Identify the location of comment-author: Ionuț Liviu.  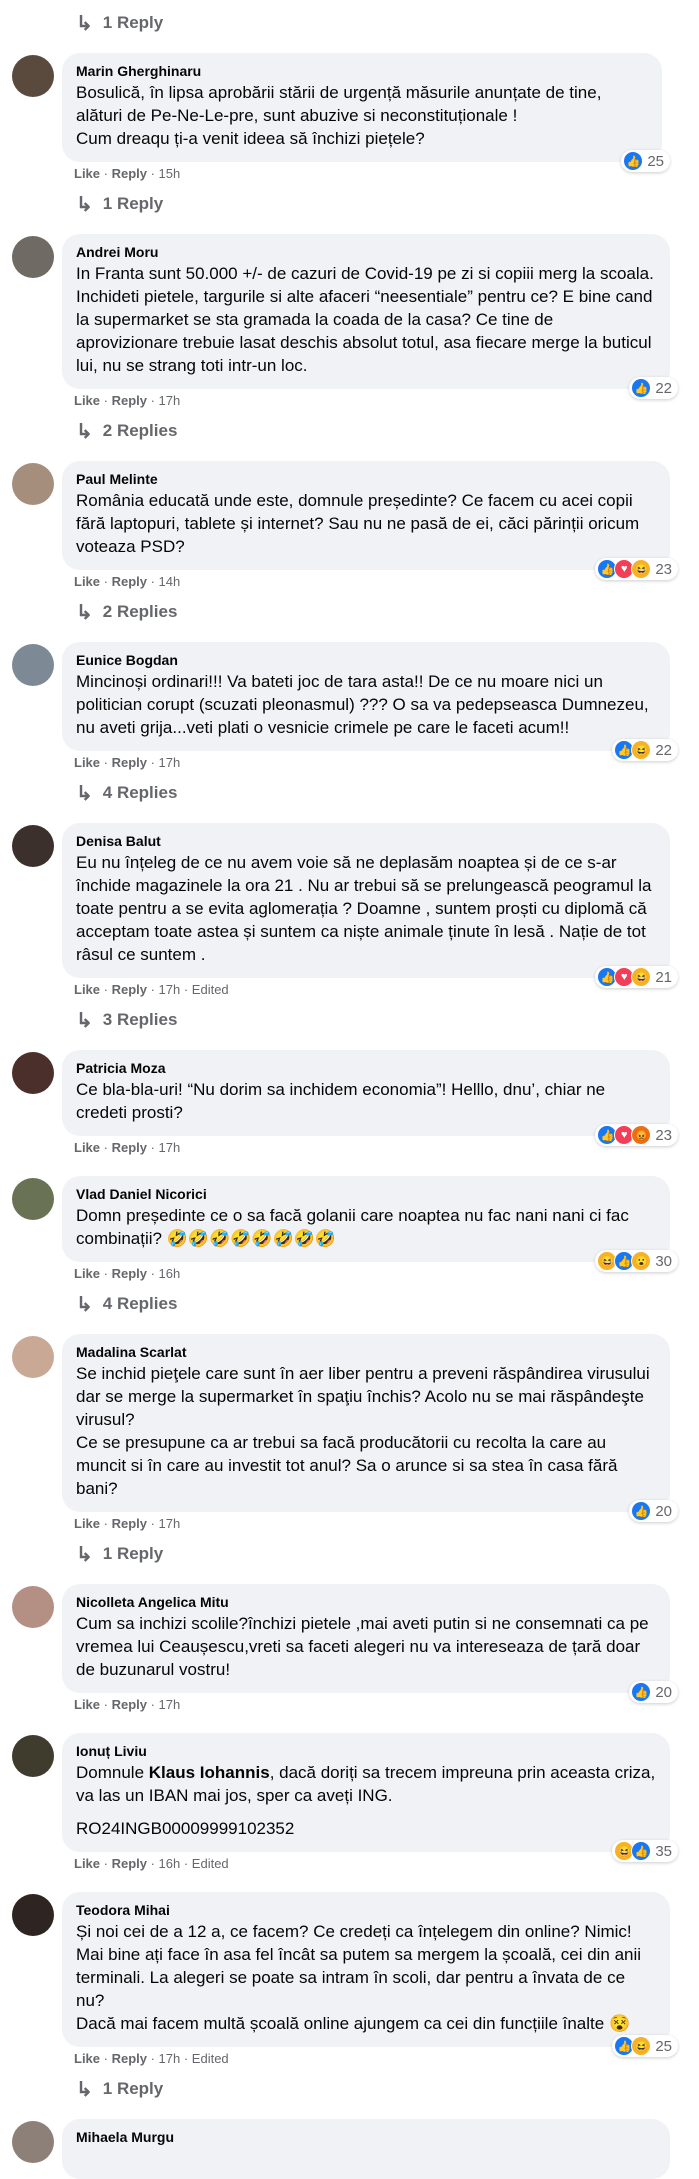
(366, 1751).